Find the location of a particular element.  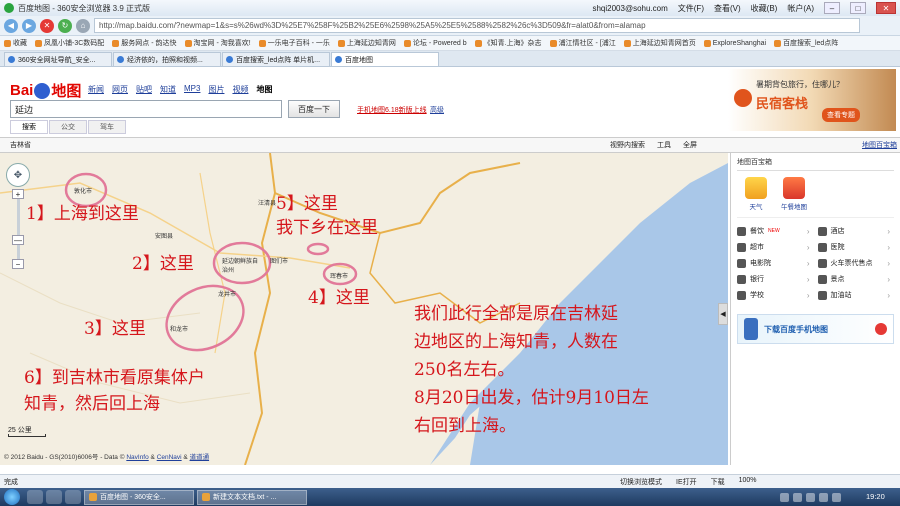

baidu-map-logo: Bai 地图 is located at coordinates (45, 90).